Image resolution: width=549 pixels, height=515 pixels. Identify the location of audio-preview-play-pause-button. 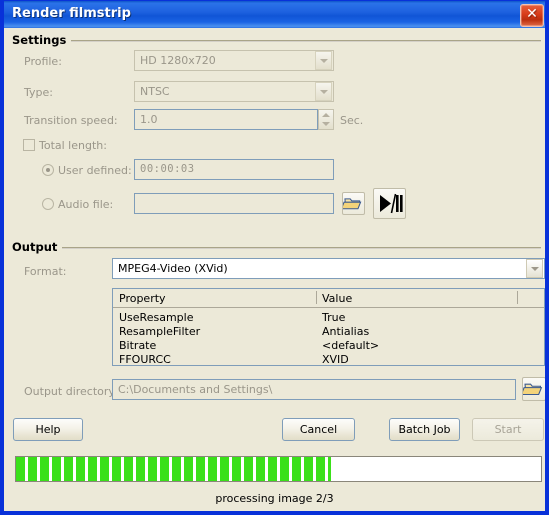
(389, 203).